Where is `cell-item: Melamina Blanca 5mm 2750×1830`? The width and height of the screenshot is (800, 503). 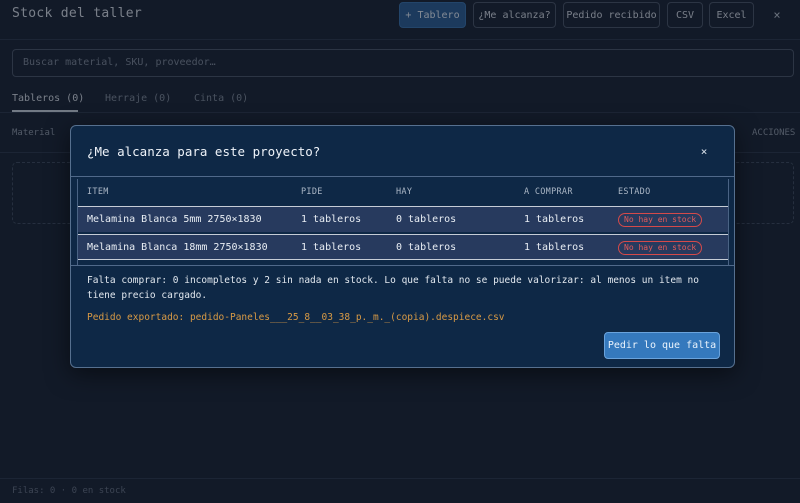
cell-item: Melamina Blanca 5mm 2750×1830 is located at coordinates (174, 219).